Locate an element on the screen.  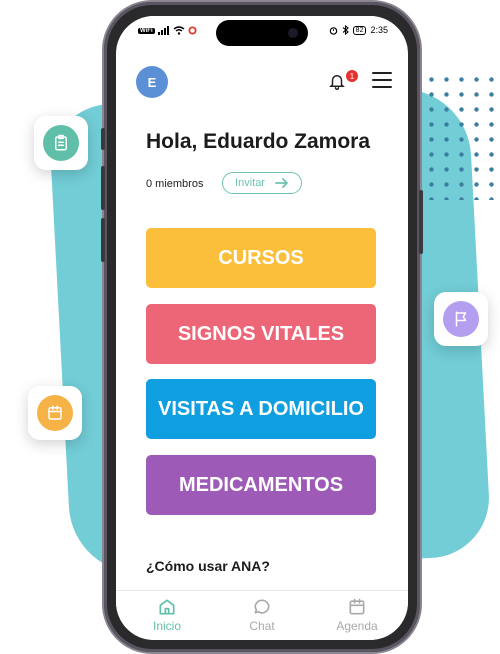
status-right-icons: 82 2:35 is located at coordinates (358, 30).